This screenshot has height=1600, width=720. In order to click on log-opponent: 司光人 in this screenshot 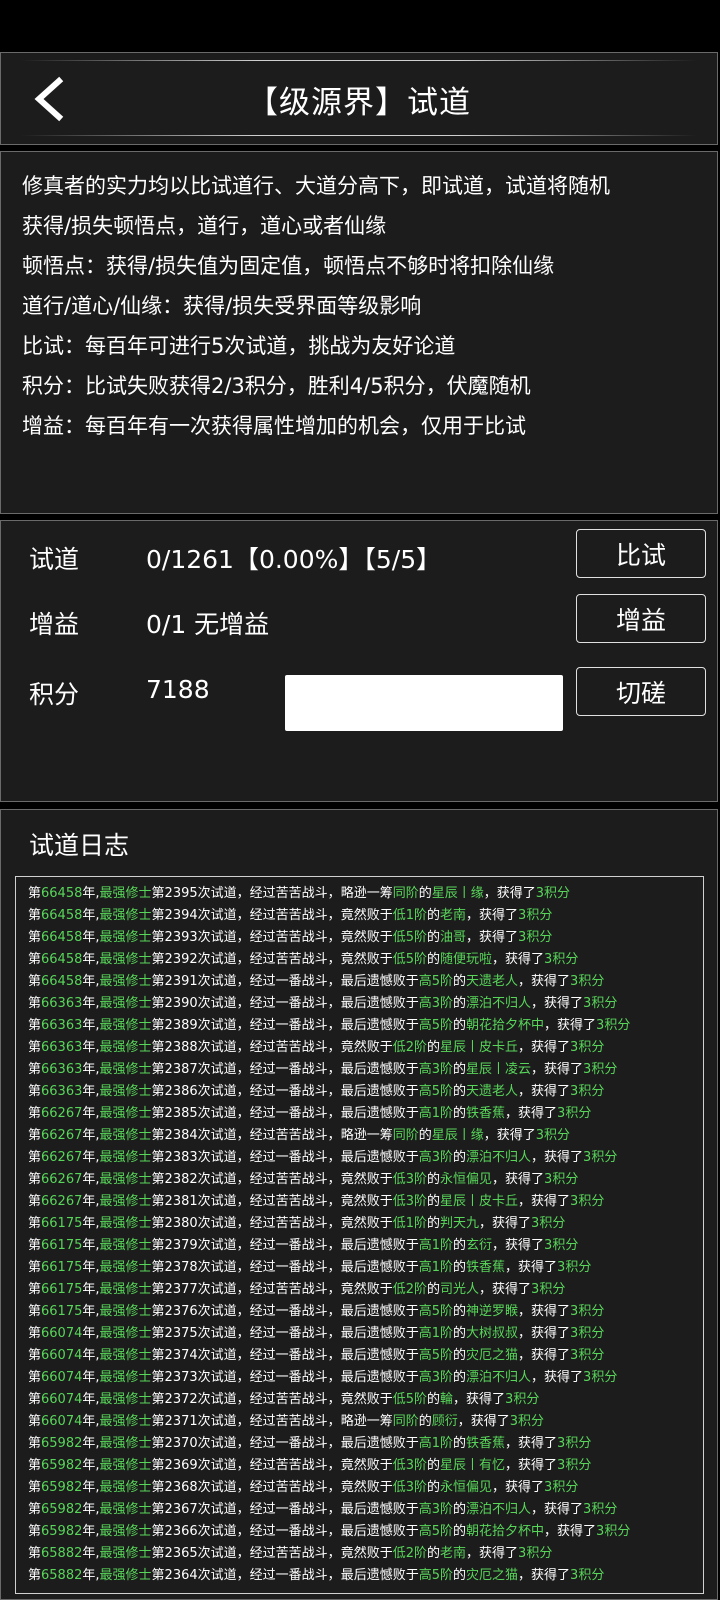, I will do `click(460, 1289)`.